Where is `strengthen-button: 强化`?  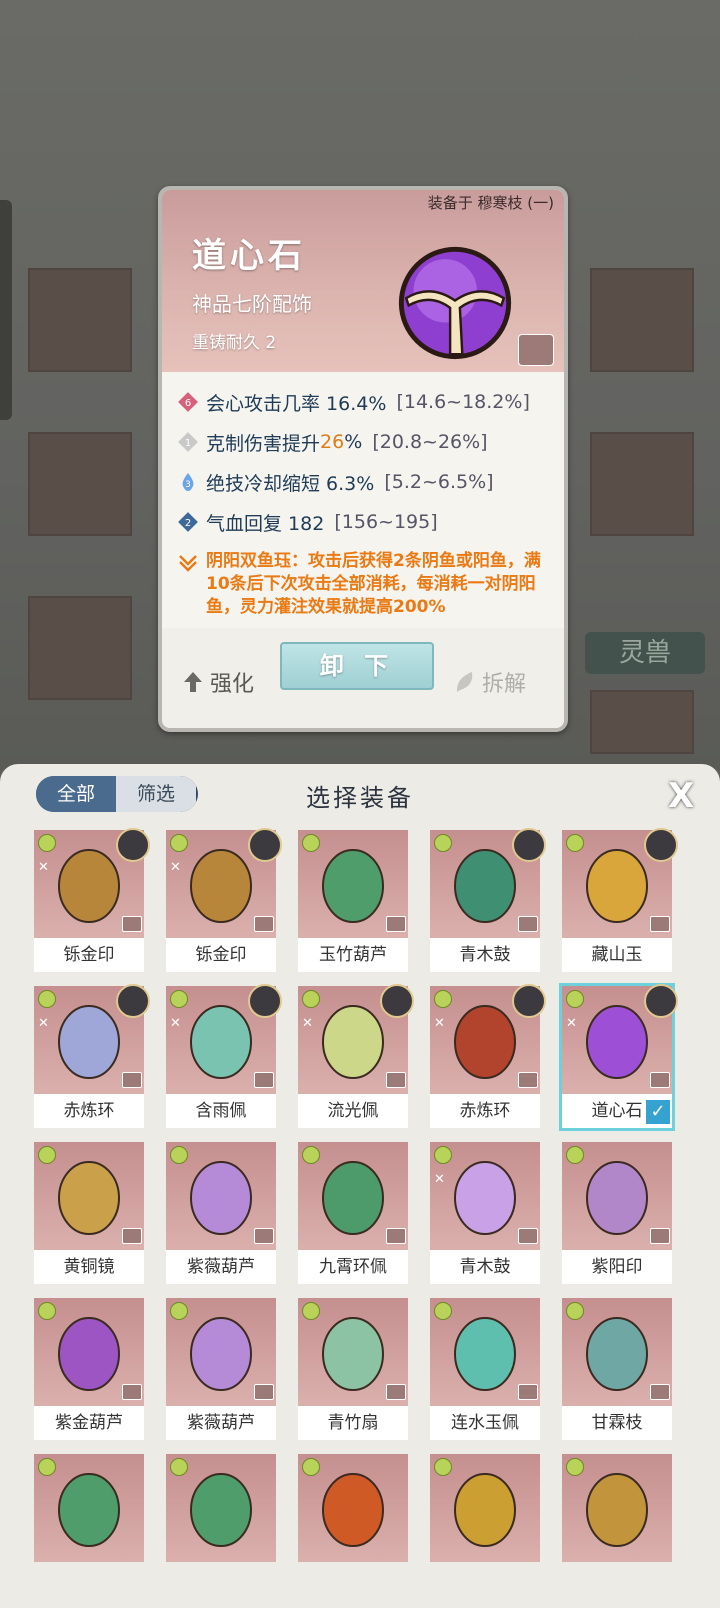
strengthen-button: 强化 is located at coordinates (218, 682).